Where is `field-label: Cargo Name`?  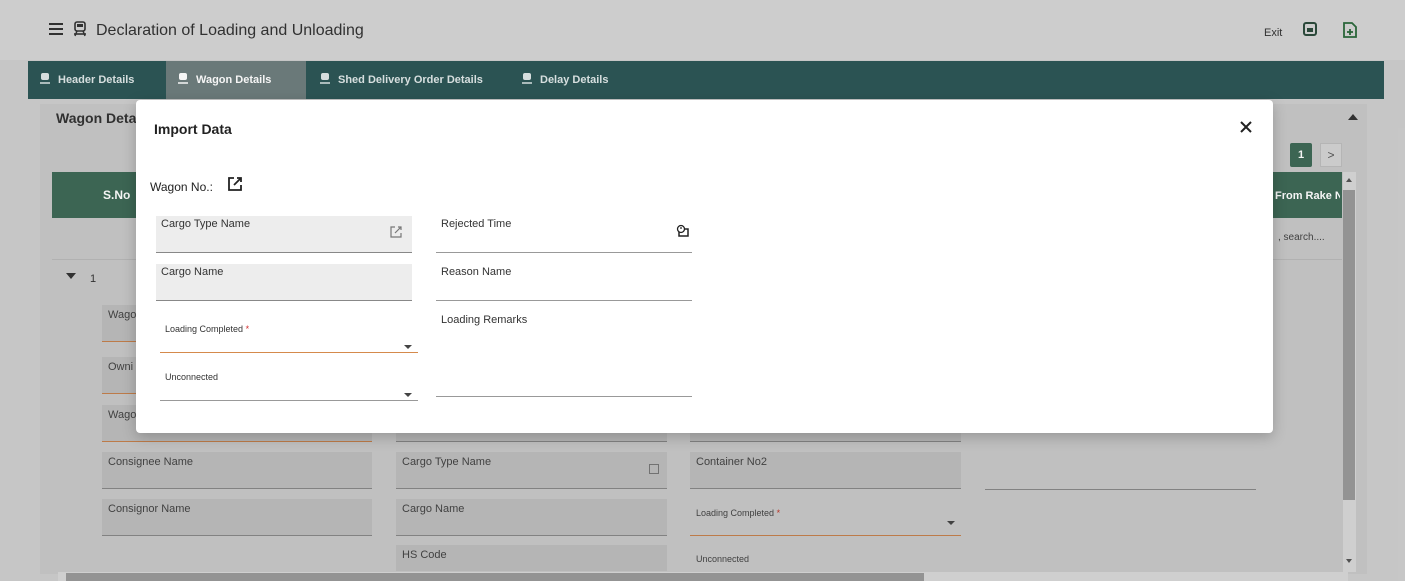
field-label: Cargo Name is located at coordinates (192, 272).